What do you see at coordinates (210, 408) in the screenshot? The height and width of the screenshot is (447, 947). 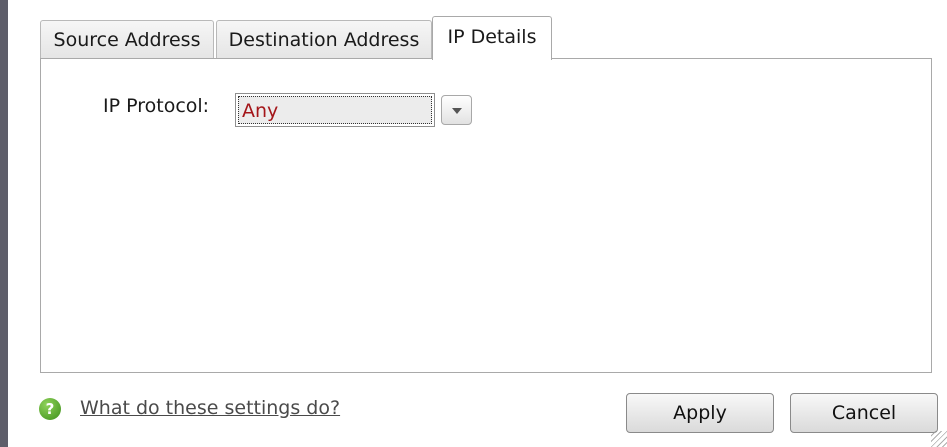 I see `help-link: What do these settings do?` at bounding box center [210, 408].